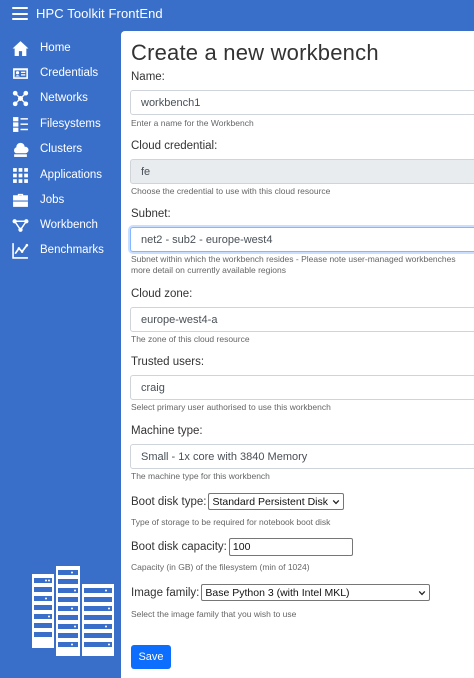 The height and width of the screenshot is (678, 474). I want to click on machine-type-label: Machine type:, so click(167, 431).